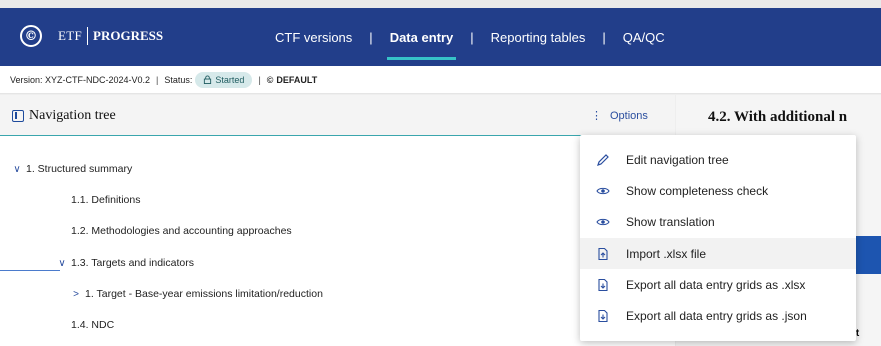 The width and height of the screenshot is (881, 346). Describe the element at coordinates (208, 79) in the screenshot. I see `lock-icon` at that location.